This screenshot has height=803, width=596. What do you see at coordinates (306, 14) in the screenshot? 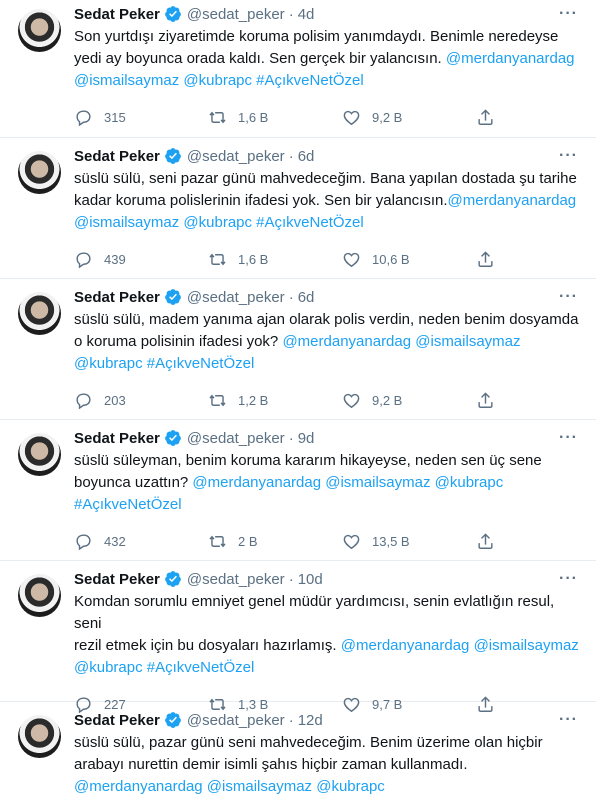
I see `timestamp: 4d` at bounding box center [306, 14].